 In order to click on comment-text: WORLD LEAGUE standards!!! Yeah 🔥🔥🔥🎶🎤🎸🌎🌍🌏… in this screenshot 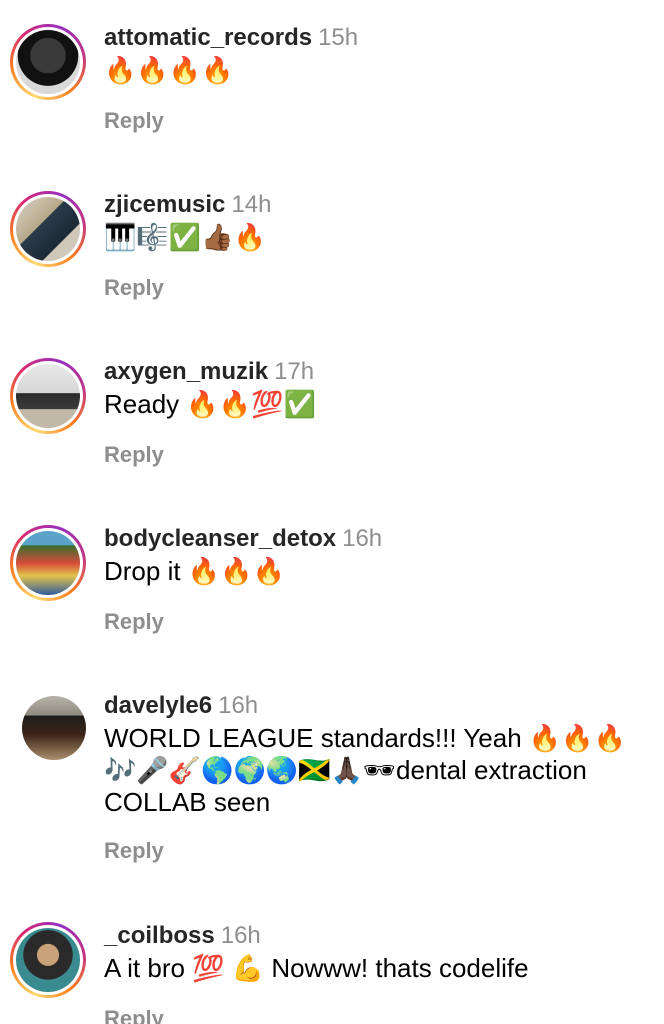, I will do `click(365, 770)`.